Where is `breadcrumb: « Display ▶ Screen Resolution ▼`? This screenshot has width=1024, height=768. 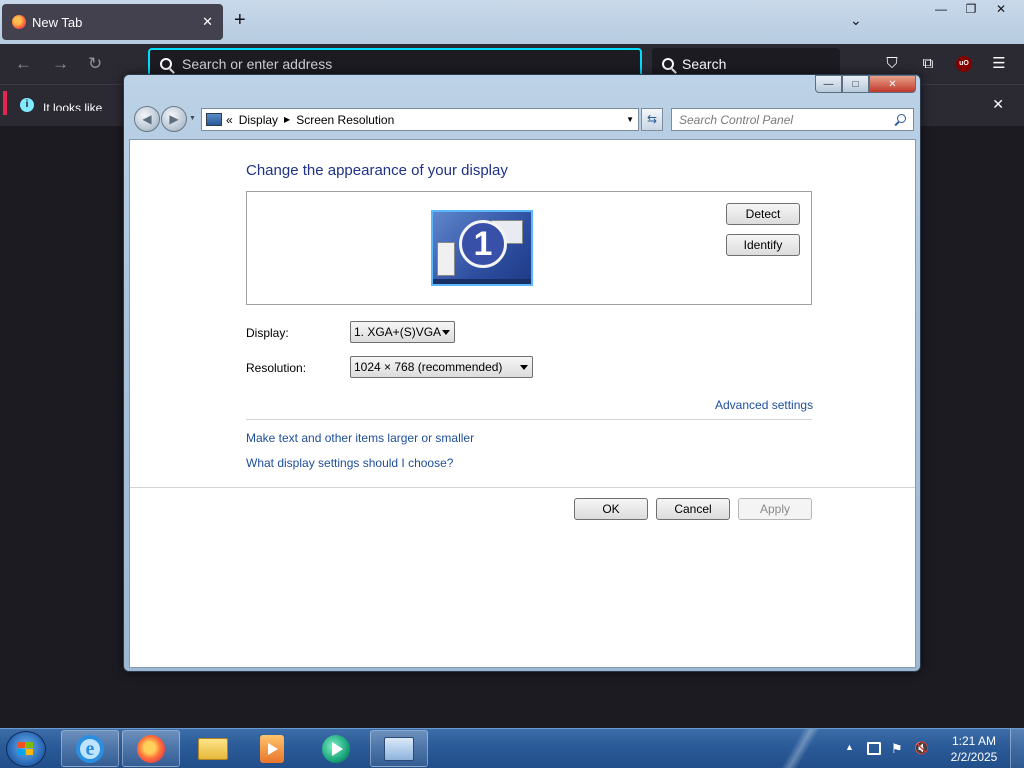 breadcrumb: « Display ▶ Screen Resolution ▼ is located at coordinates (420, 119).